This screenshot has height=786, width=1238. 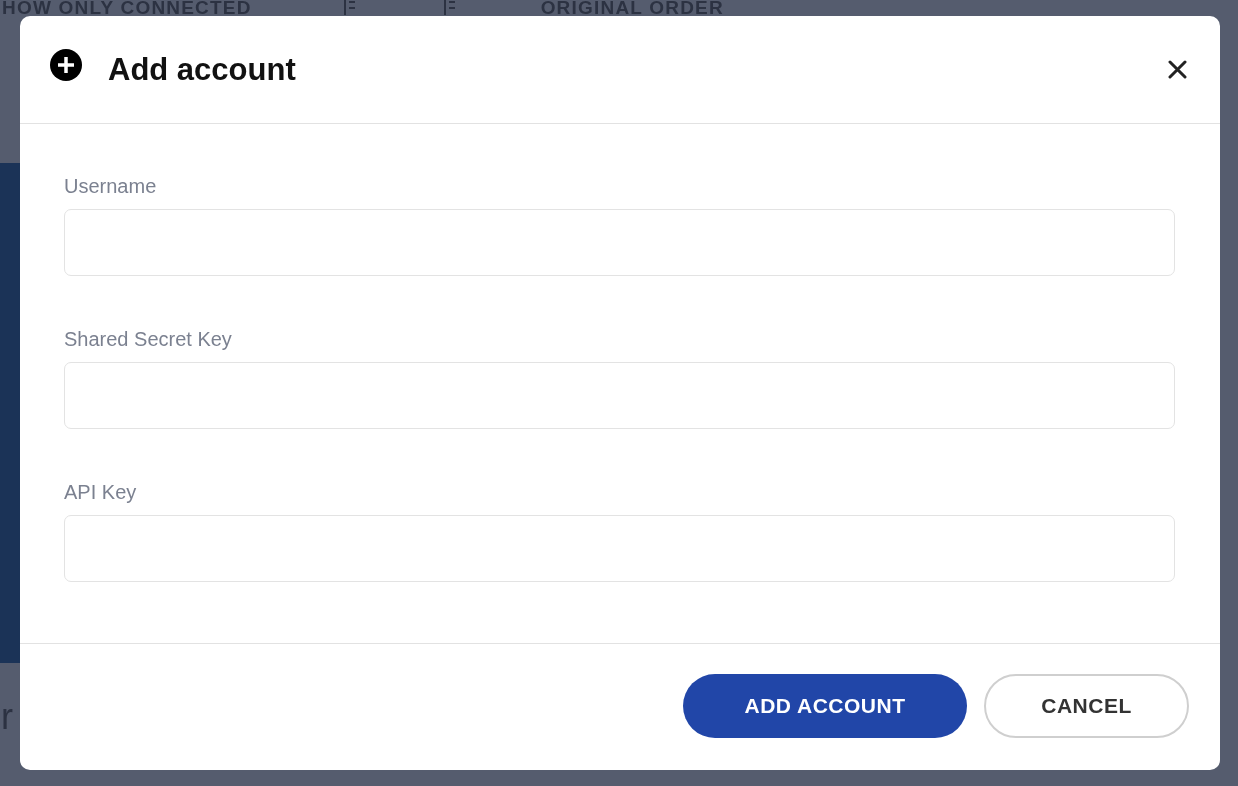 What do you see at coordinates (100, 492) in the screenshot?
I see `field-label: API Key` at bounding box center [100, 492].